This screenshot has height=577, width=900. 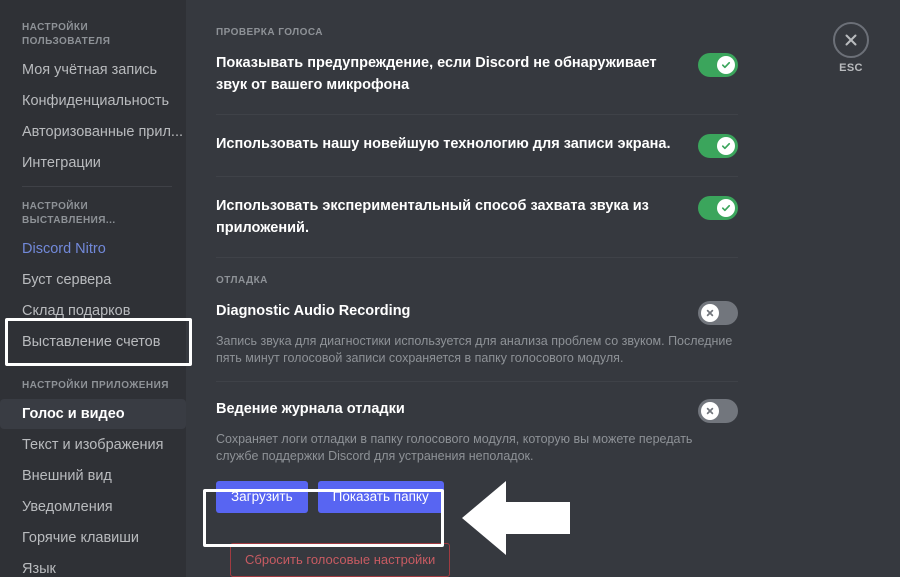 I want to click on reset-voice-settings-wrap: Сбросить голосовые настройки, so click(x=477, y=560).